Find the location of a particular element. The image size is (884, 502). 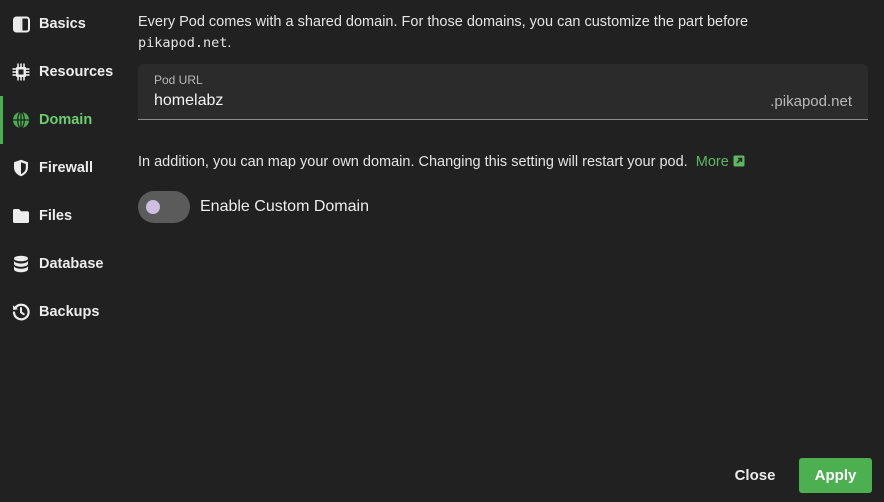

shield-icon is located at coordinates (21, 168).